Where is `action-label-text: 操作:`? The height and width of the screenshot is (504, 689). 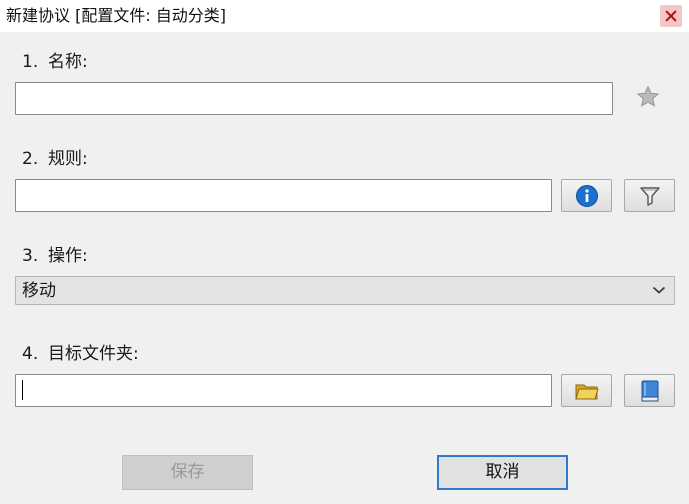 action-label-text: 操作: is located at coordinates (68, 256).